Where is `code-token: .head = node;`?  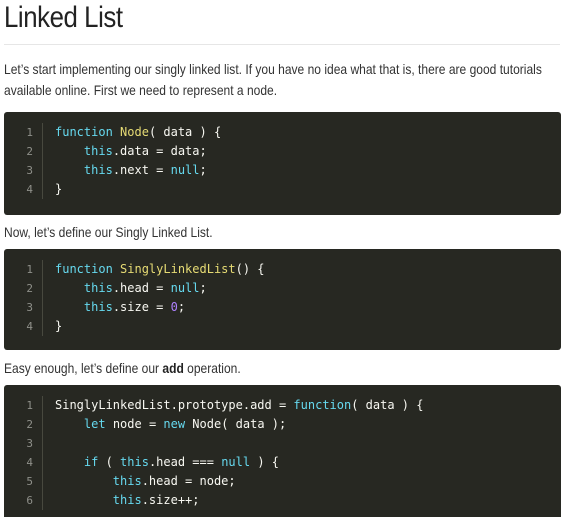 code-token: .head = node; is located at coordinates (188, 481).